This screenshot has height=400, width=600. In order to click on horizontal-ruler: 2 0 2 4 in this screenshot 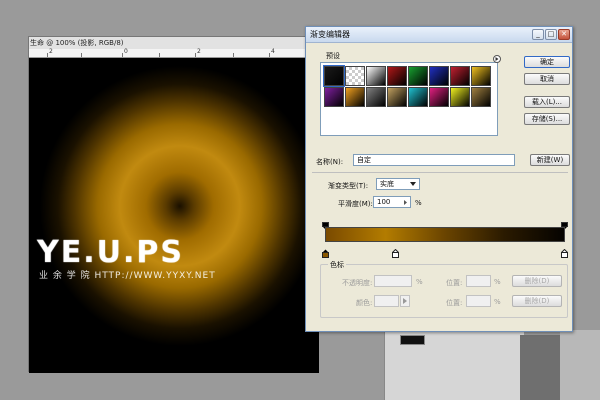, I will do `click(174, 53)`.